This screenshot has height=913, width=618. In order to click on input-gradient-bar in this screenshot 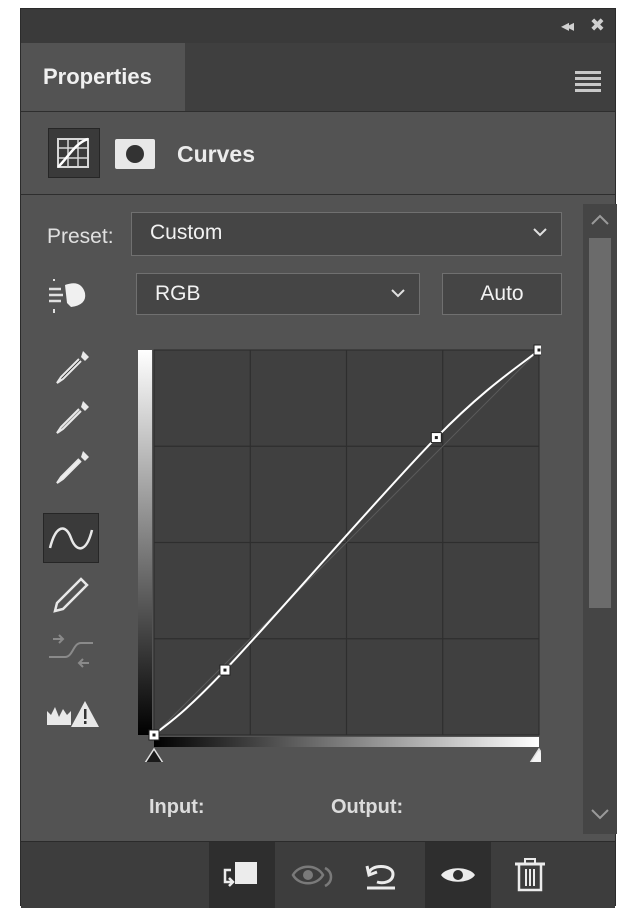, I will do `click(346, 742)`.